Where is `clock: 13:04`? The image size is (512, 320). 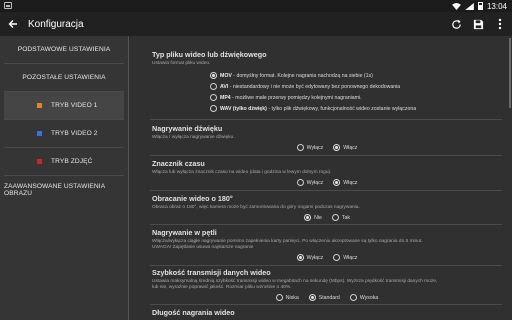
clock: 13:04 is located at coordinates (496, 6).